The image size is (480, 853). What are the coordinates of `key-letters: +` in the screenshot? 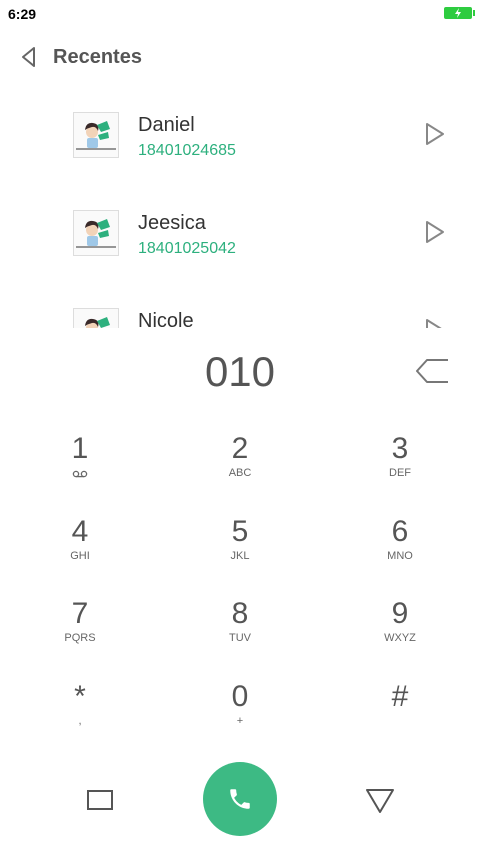 It's located at (240, 721).